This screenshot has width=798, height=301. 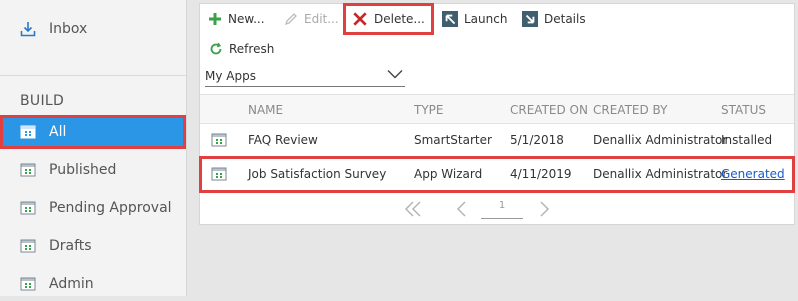 I want to click on cell-type: App Wizard, so click(x=448, y=174).